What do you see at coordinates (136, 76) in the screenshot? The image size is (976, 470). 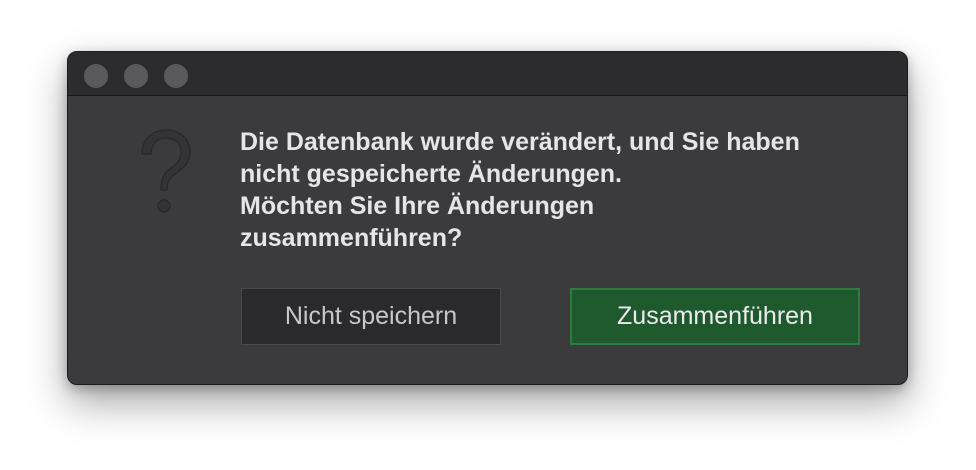 I see `minimize-window-button` at bounding box center [136, 76].